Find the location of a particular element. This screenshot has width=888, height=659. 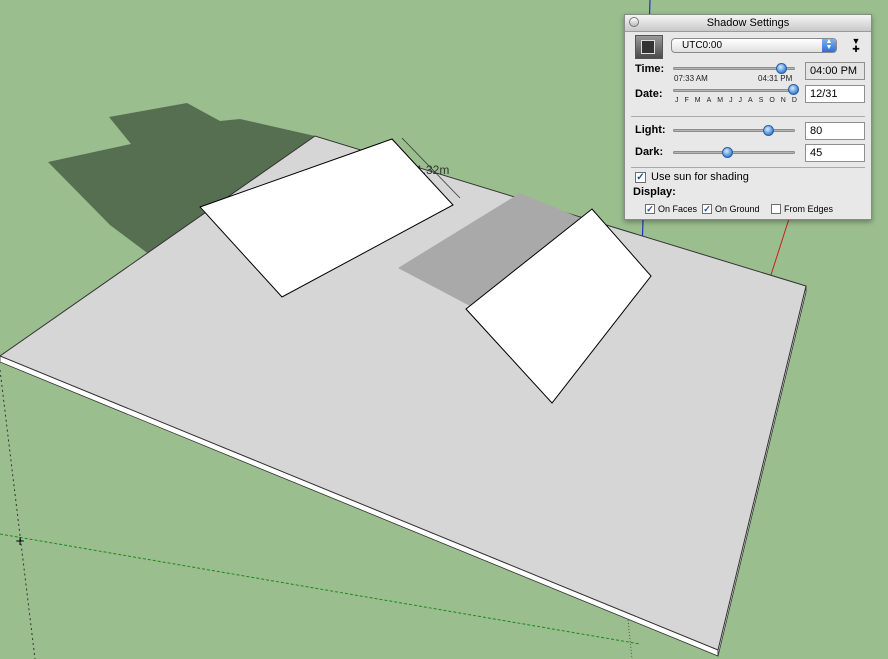

on-ground-checkbox: ✓ is located at coordinates (707, 209).